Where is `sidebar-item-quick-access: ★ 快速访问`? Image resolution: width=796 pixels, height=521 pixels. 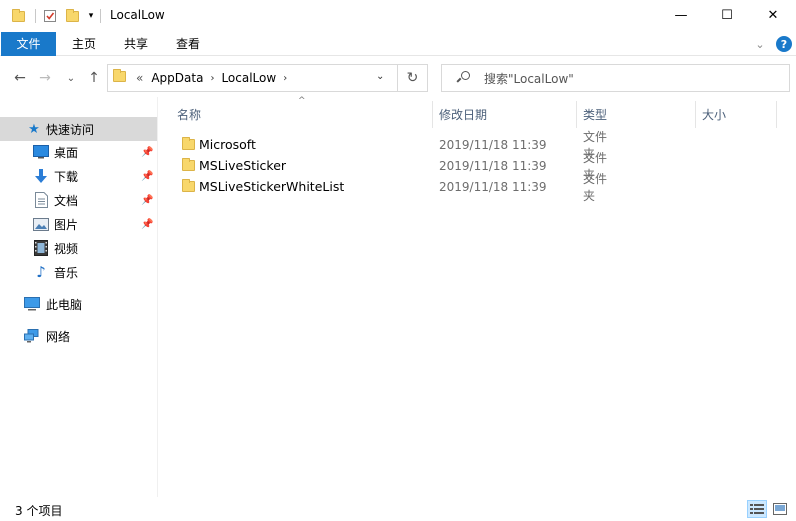
sidebar-item-quick-access: ★ 快速访问 is located at coordinates (78, 129).